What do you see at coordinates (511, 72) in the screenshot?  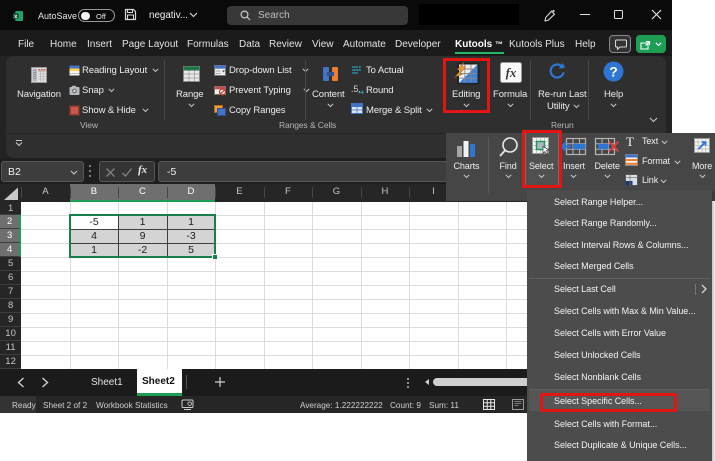 I see `svg-text: fx` at bounding box center [511, 72].